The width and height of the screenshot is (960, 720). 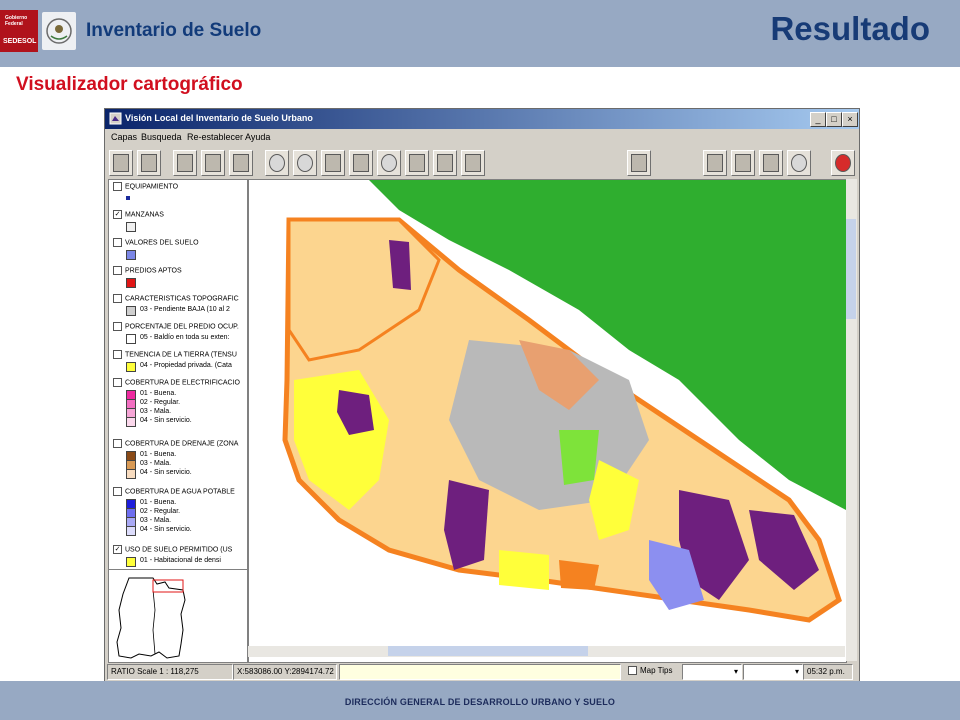 What do you see at coordinates (175, 443) in the screenshot?
I see `layer-drenaje: COBERTURA DE DRENAJE (ZONA` at bounding box center [175, 443].